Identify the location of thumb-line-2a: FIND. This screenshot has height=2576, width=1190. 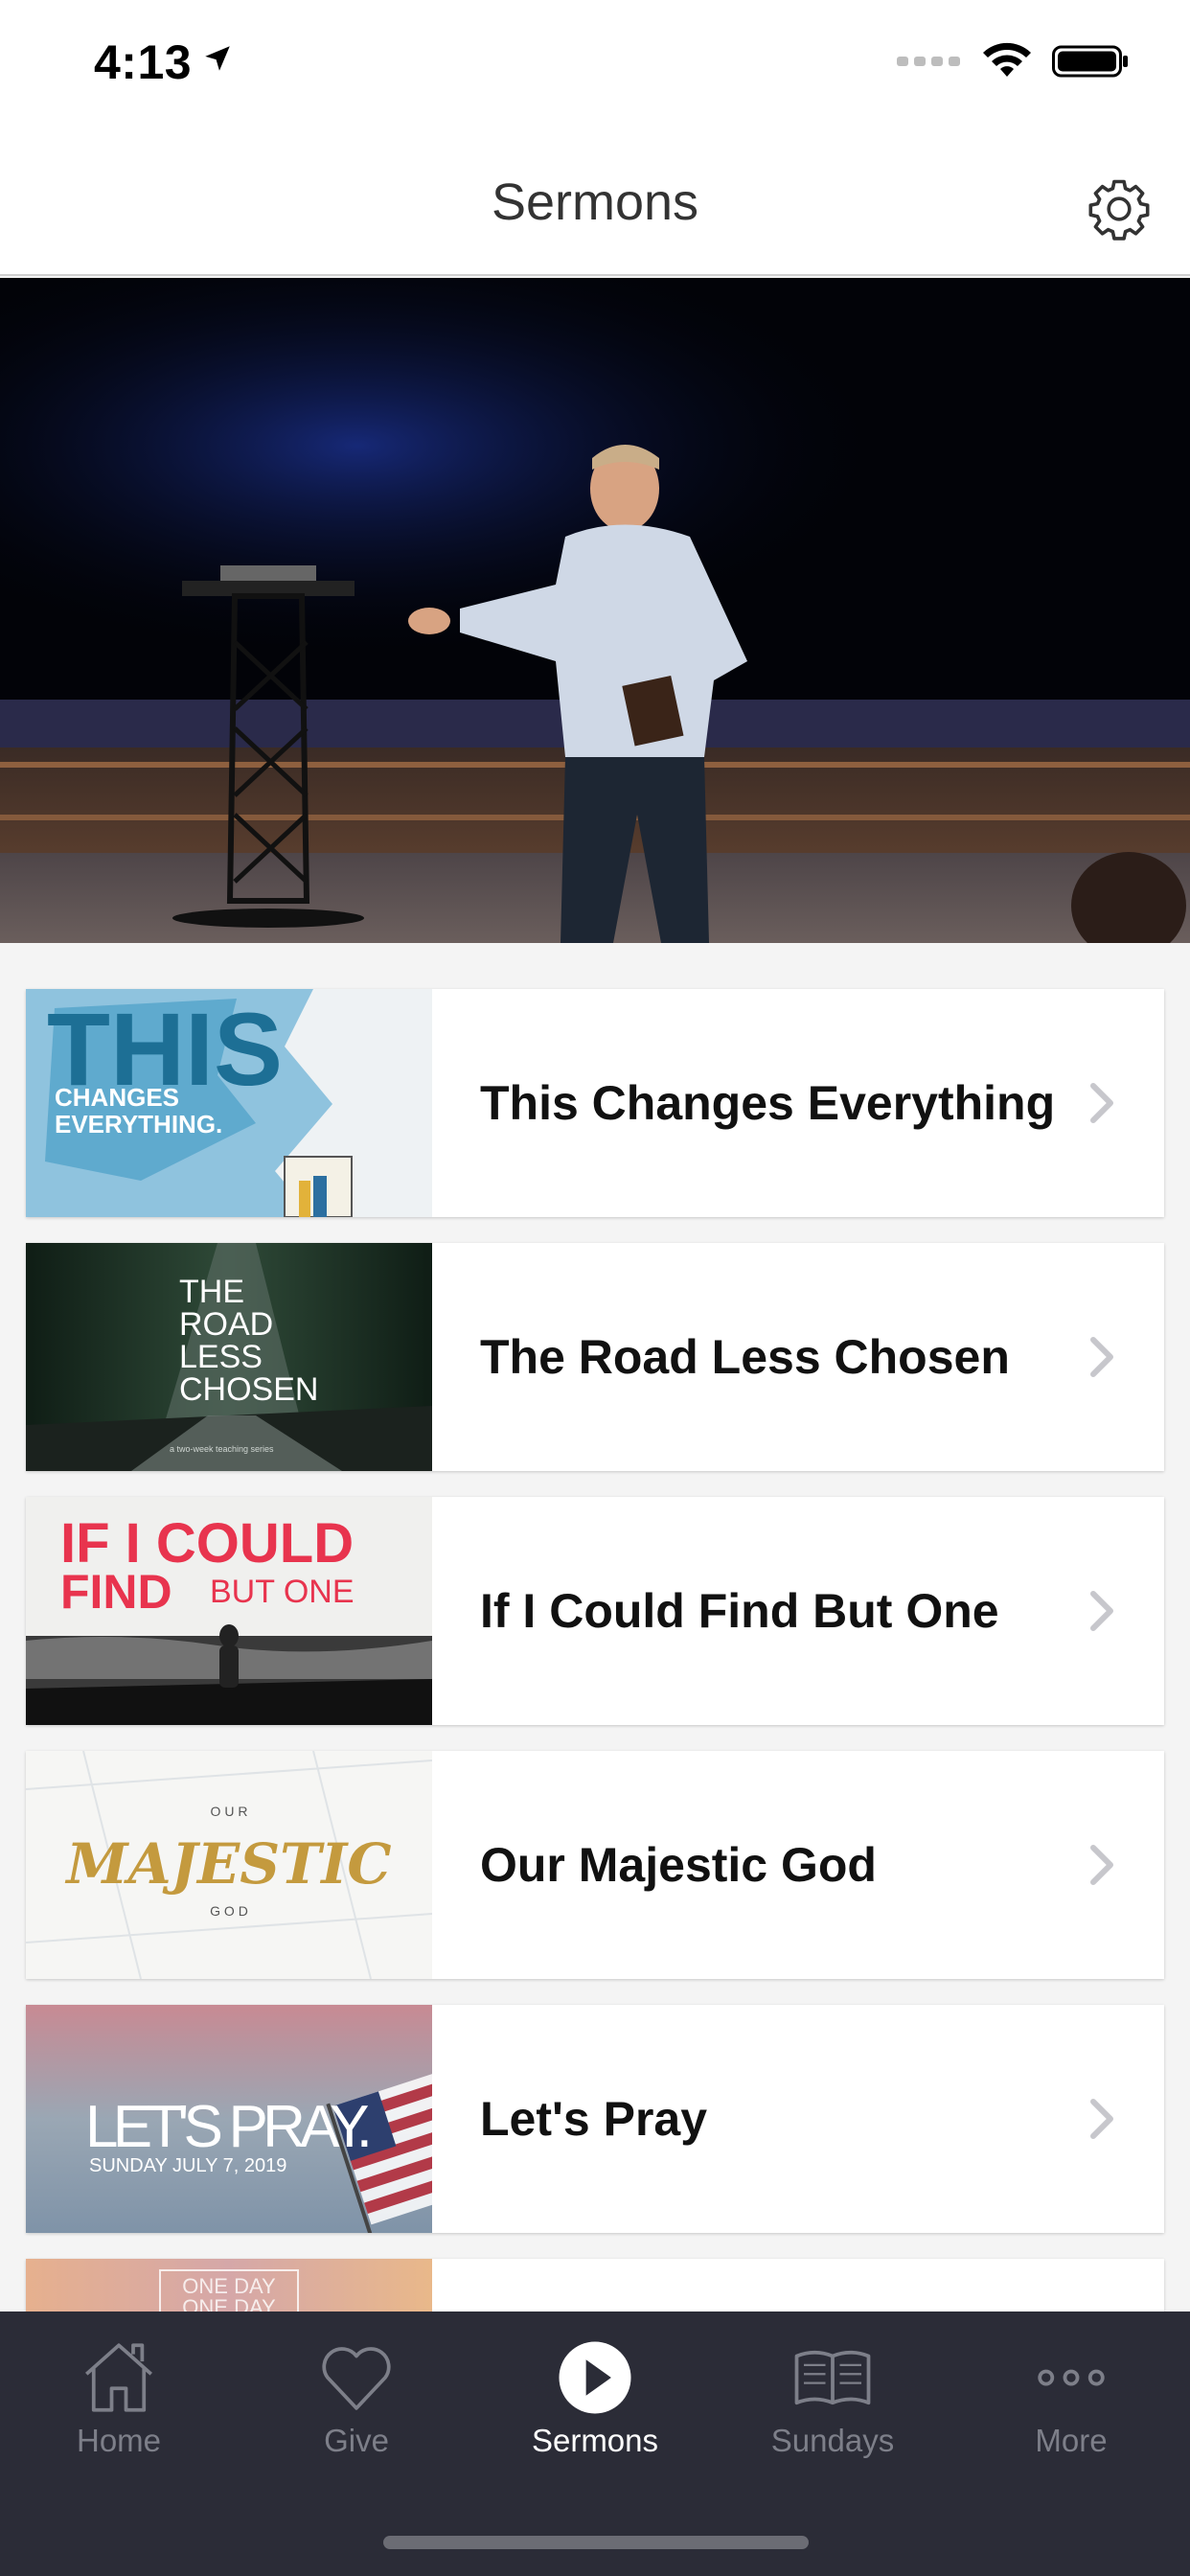
(116, 1592).